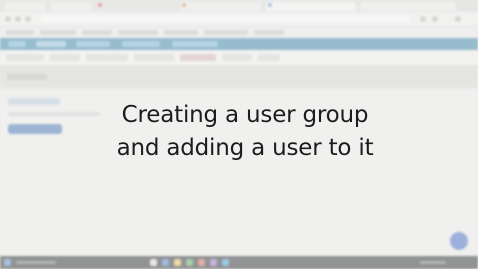 The image size is (478, 269). I want to click on title-line: and adding a user to it, so click(245, 148).